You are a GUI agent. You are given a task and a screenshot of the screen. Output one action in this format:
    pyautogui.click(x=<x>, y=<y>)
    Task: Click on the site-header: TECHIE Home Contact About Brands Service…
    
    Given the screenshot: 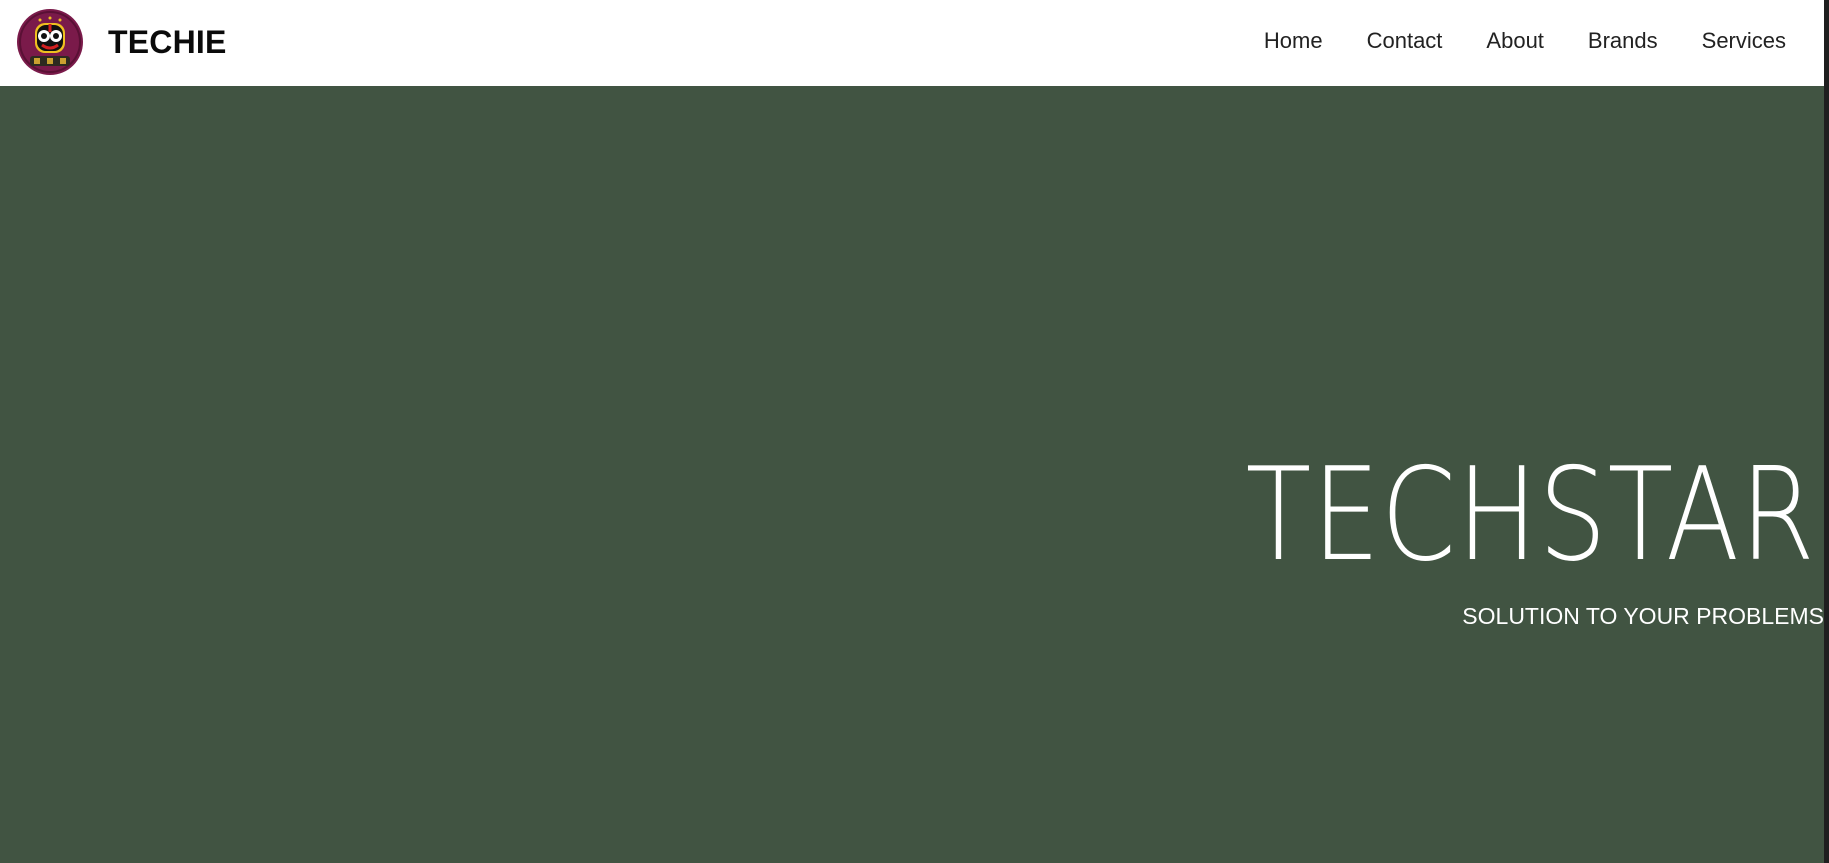 What is the action you would take?
    pyautogui.click(x=912, y=43)
    